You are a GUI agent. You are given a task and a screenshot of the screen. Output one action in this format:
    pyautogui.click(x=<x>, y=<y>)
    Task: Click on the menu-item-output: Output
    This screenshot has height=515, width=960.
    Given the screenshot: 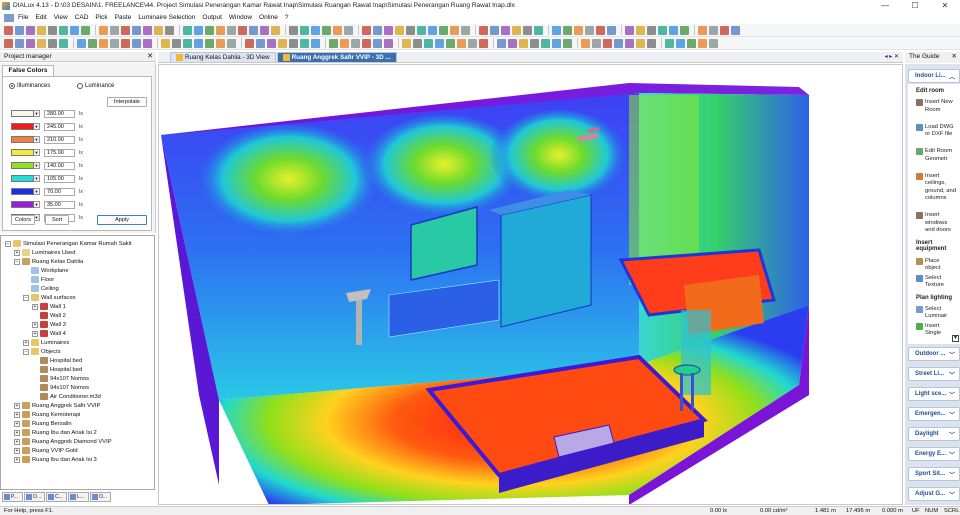 What is the action you would take?
    pyautogui.click(x=212, y=17)
    